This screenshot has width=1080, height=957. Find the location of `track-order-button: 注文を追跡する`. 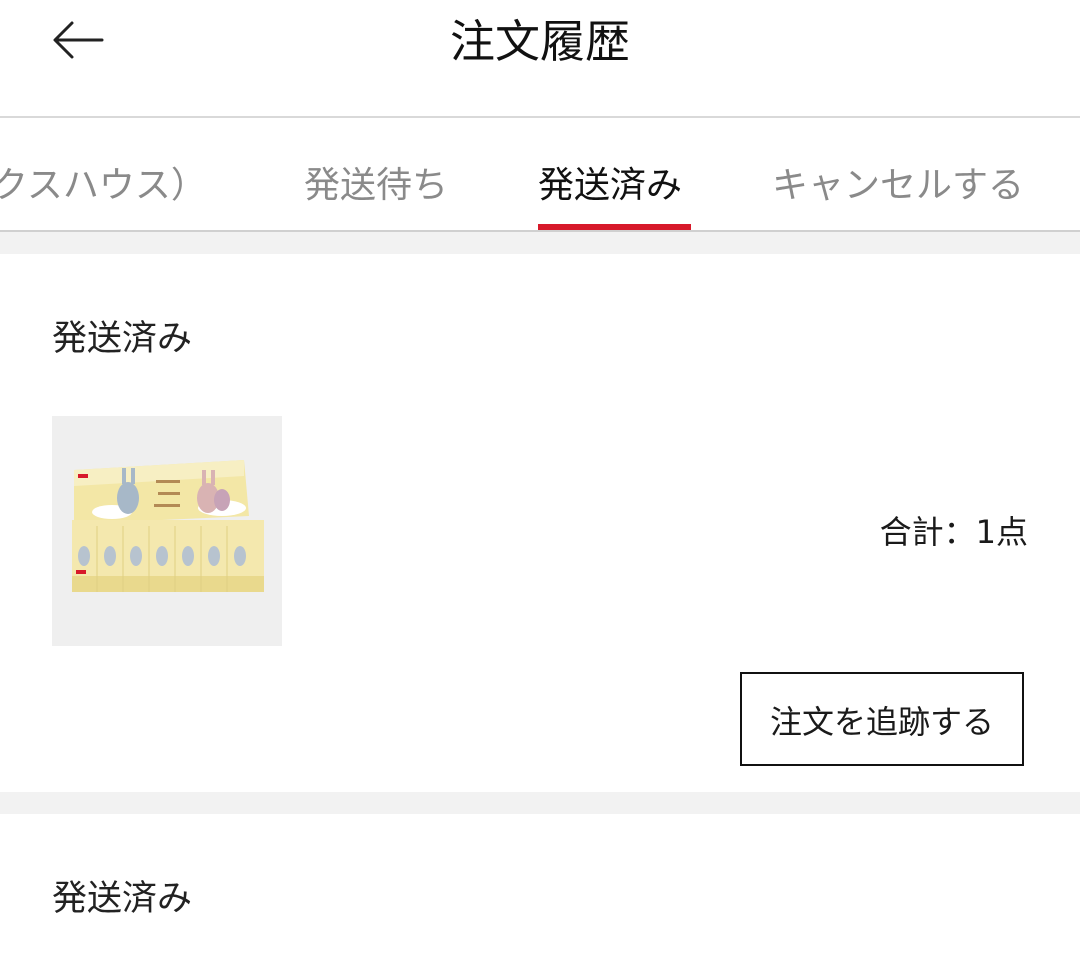

track-order-button: 注文を追跡する is located at coordinates (882, 719).